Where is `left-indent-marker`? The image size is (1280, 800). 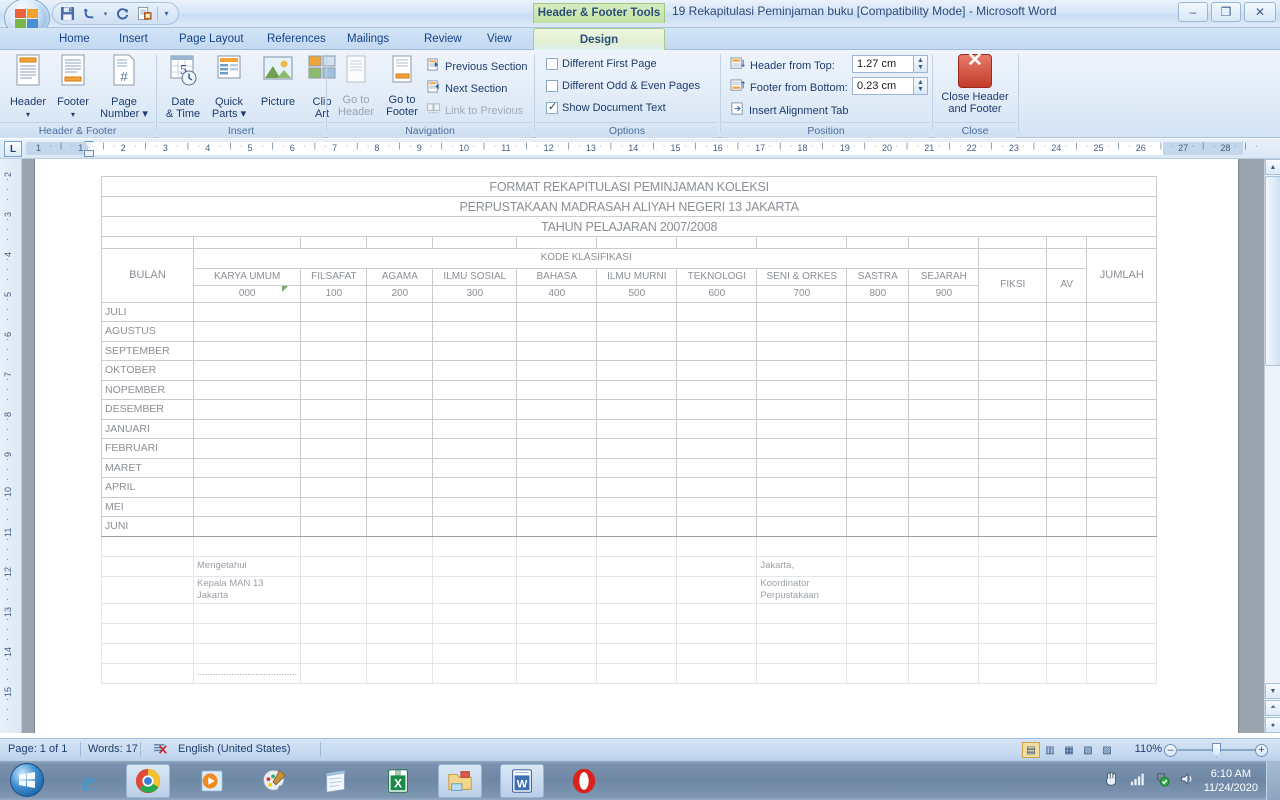
left-indent-marker is located at coordinates (89, 153).